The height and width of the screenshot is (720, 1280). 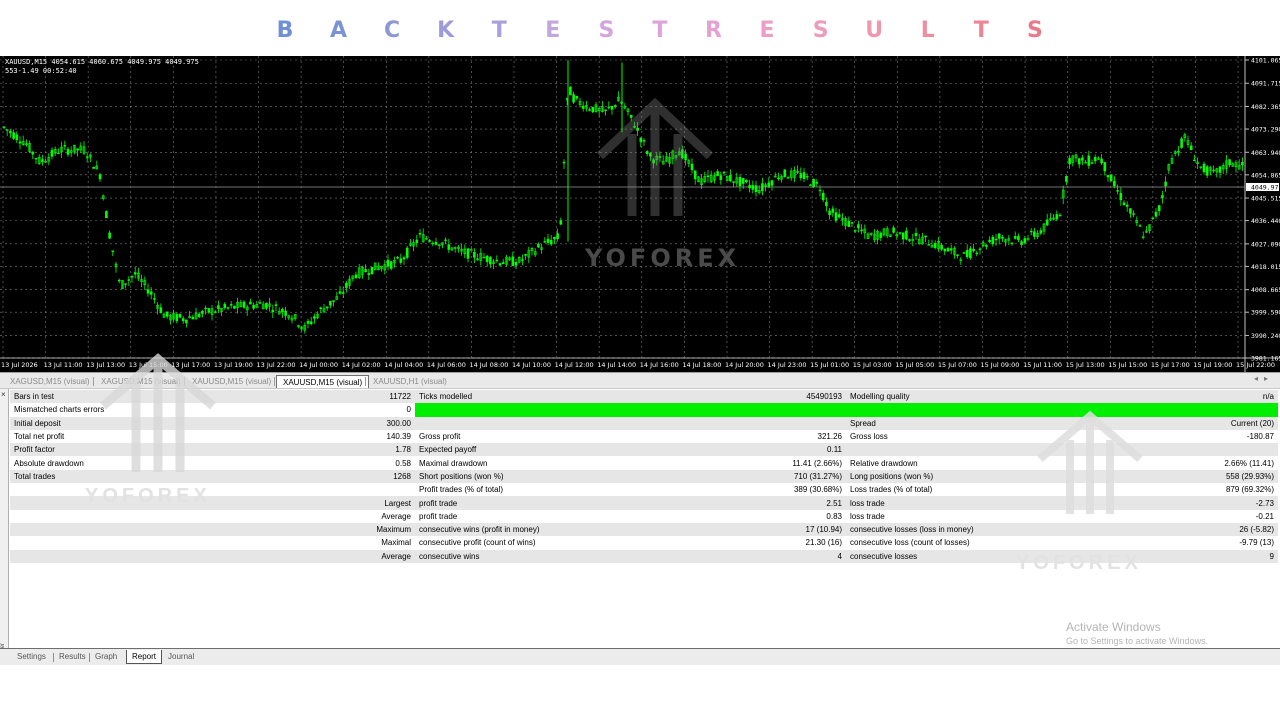 I want to click on chart-spread-info: 553-1.49 00:52:40, so click(x=41, y=71).